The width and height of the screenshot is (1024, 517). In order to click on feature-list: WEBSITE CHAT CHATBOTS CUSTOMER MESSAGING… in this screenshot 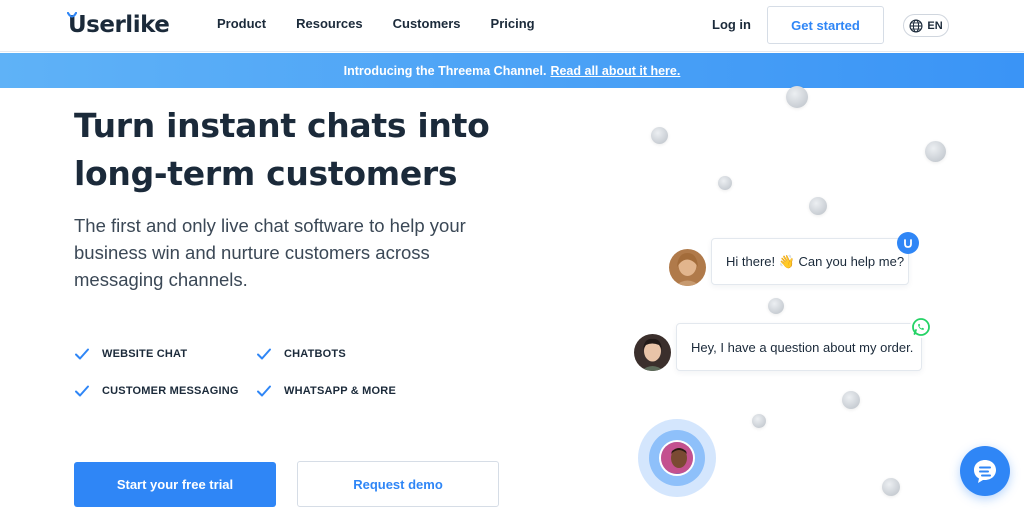, I will do `click(254, 372)`.